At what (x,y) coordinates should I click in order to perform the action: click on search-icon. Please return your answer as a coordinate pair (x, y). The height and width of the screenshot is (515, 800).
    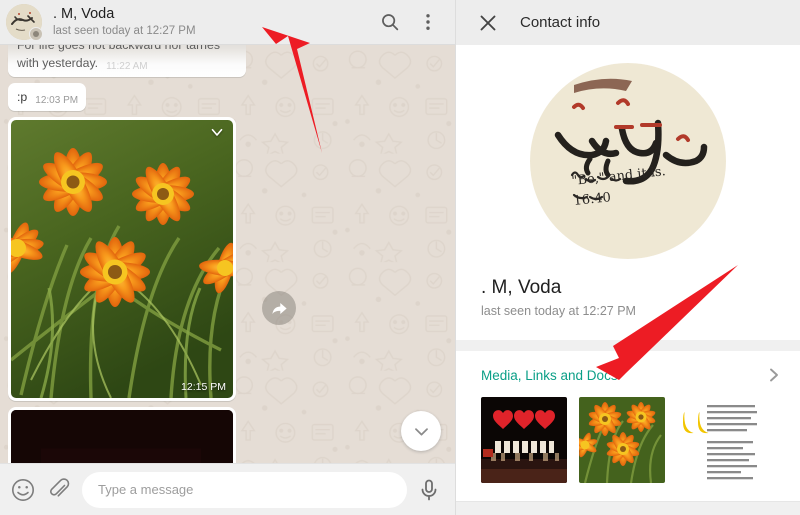
    Looking at the image, I should click on (390, 22).